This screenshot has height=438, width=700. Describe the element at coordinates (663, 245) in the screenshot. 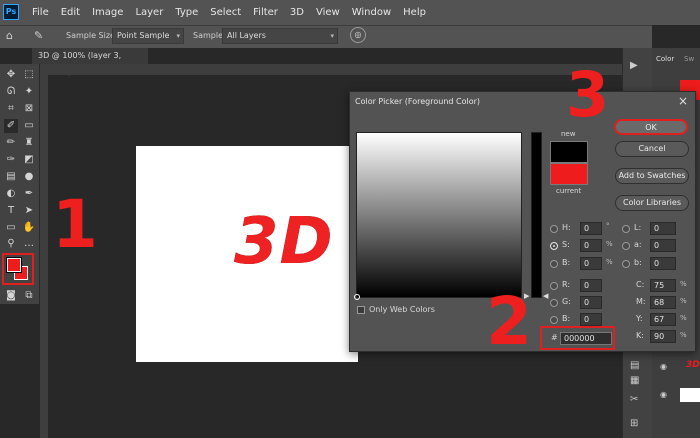

I see `lab-a-field: 0` at that location.